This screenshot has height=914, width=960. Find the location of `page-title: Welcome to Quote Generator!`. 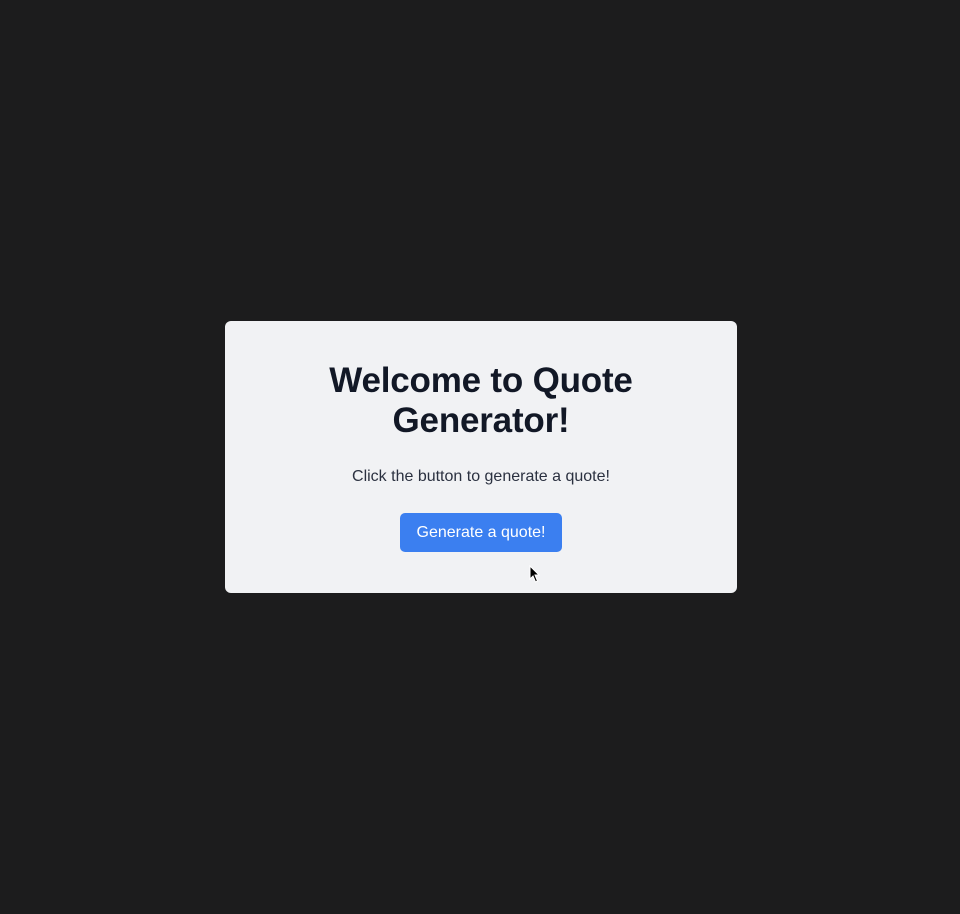

page-title: Welcome to Quote Generator! is located at coordinates (481, 401).